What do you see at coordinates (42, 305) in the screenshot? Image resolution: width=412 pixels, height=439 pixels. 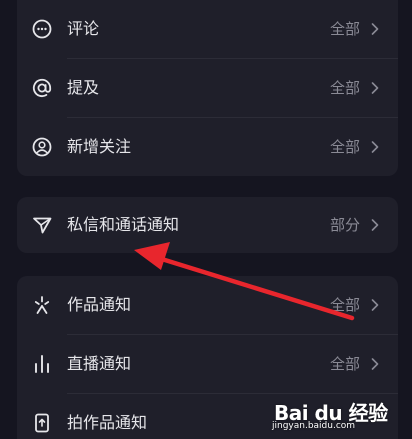 I see `sparkle-icon` at bounding box center [42, 305].